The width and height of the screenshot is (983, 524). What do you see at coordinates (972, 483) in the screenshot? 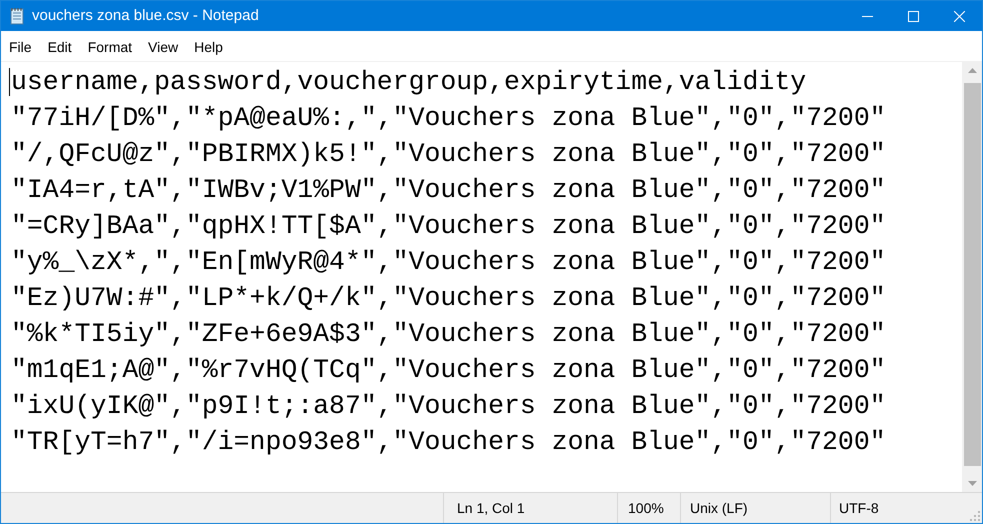
I see `scroll-down-icon` at bounding box center [972, 483].